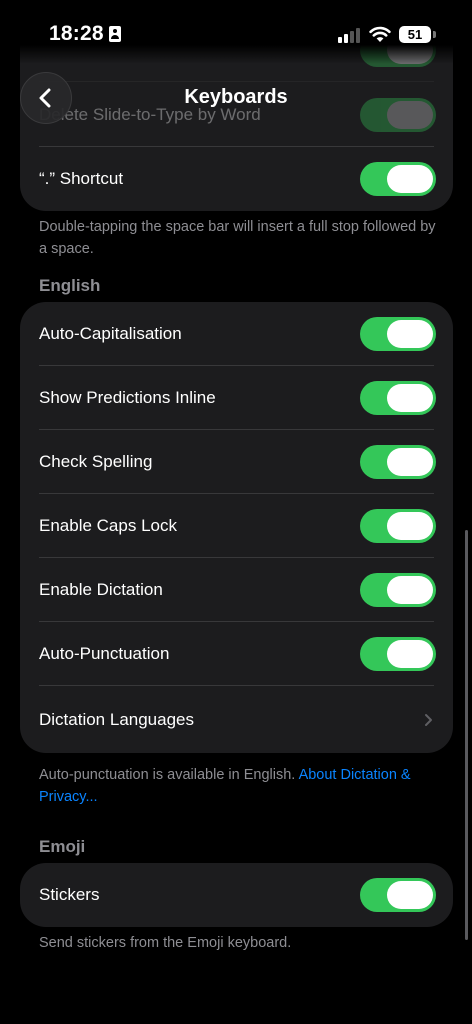 Image resolution: width=472 pixels, height=1024 pixels. Describe the element at coordinates (398, 334) in the screenshot. I see `auto-capitalisation-toggle` at that location.